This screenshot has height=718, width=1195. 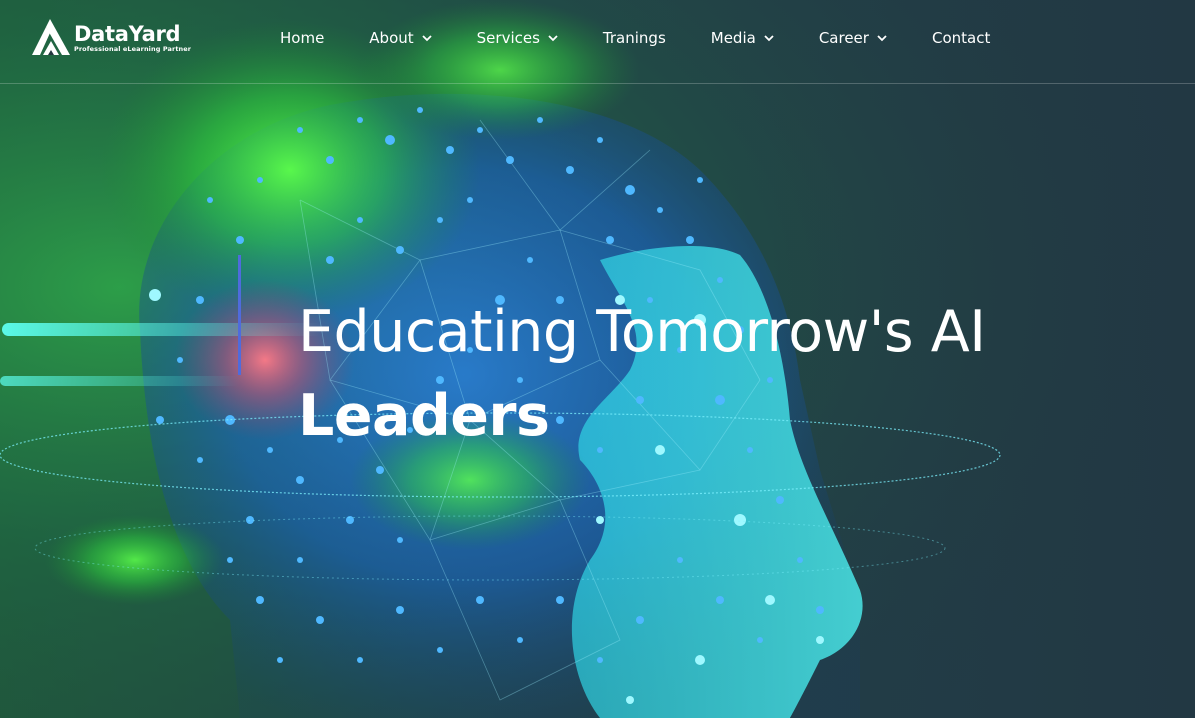 I want to click on hero-title-line2: Leaders, so click(x=424, y=416).